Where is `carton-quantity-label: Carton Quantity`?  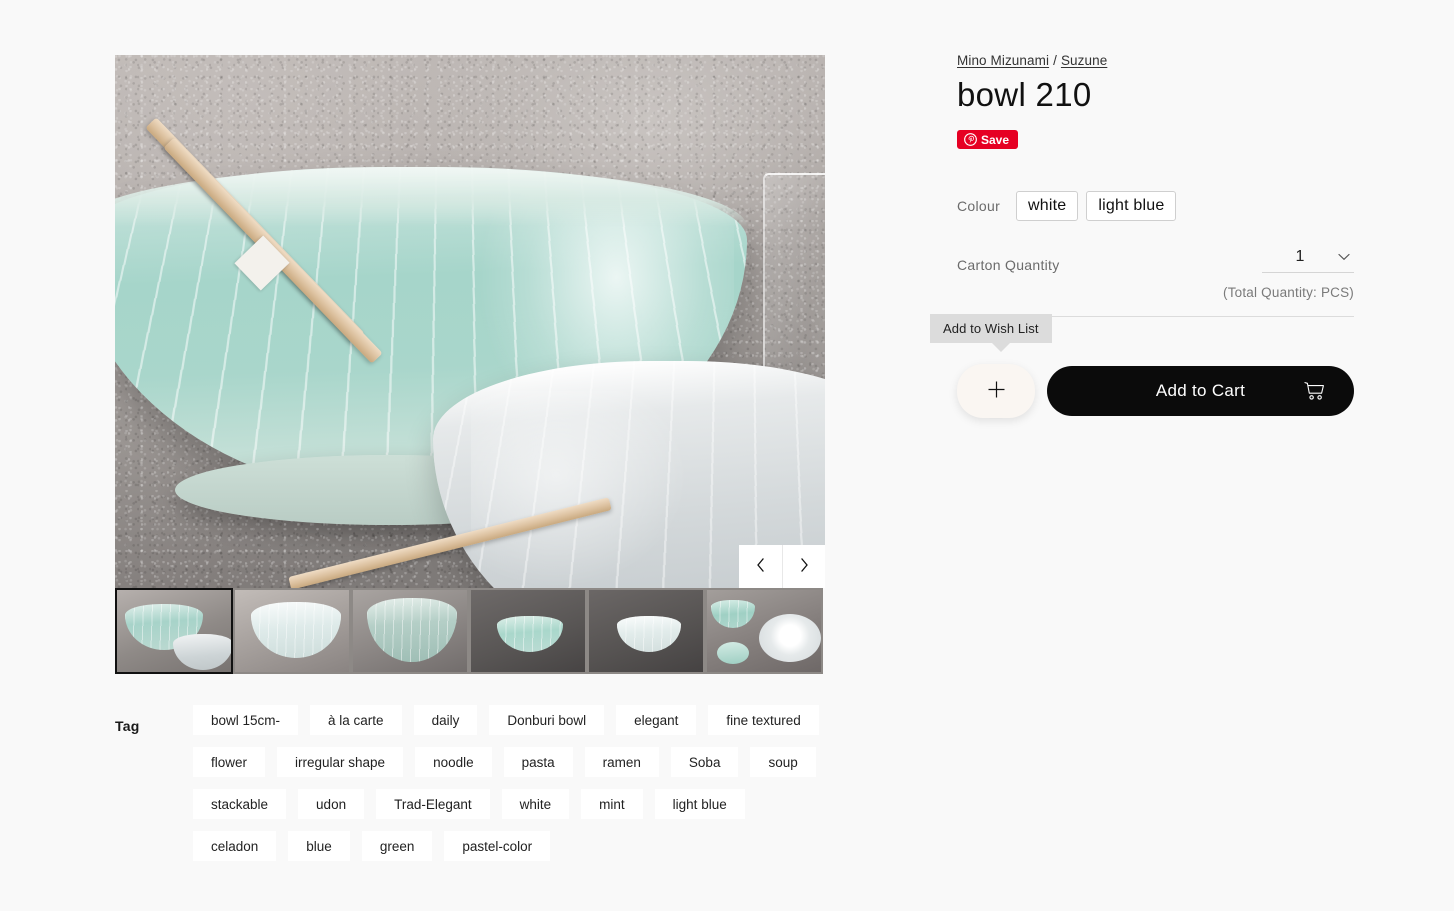
carton-quantity-label: Carton Quantity is located at coordinates (1008, 265).